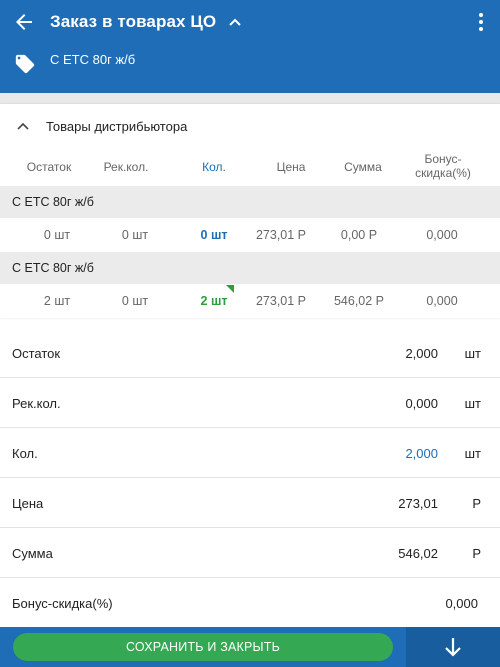 The width and height of the screenshot is (500, 667). I want to click on detail-label: Цена, so click(28, 503).